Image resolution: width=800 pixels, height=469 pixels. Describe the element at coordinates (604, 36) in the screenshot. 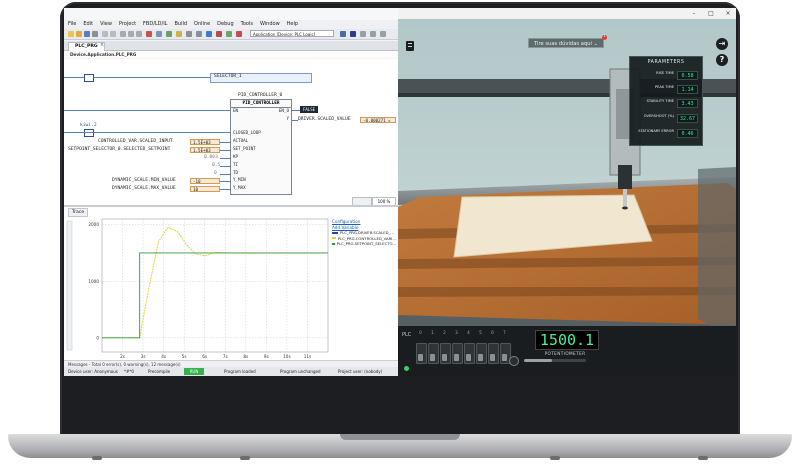

I see `notification-count: 1` at that location.